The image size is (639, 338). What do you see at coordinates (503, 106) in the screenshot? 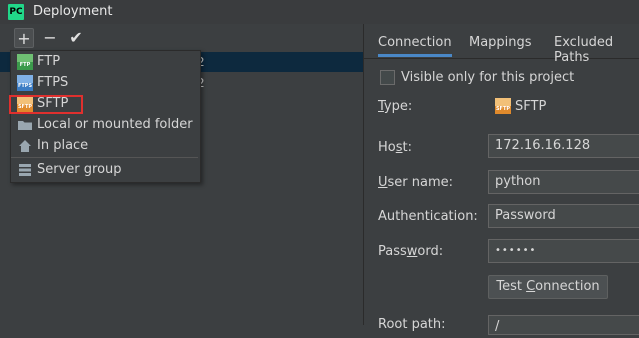
I see `sftp-icon: SFTP` at bounding box center [503, 106].